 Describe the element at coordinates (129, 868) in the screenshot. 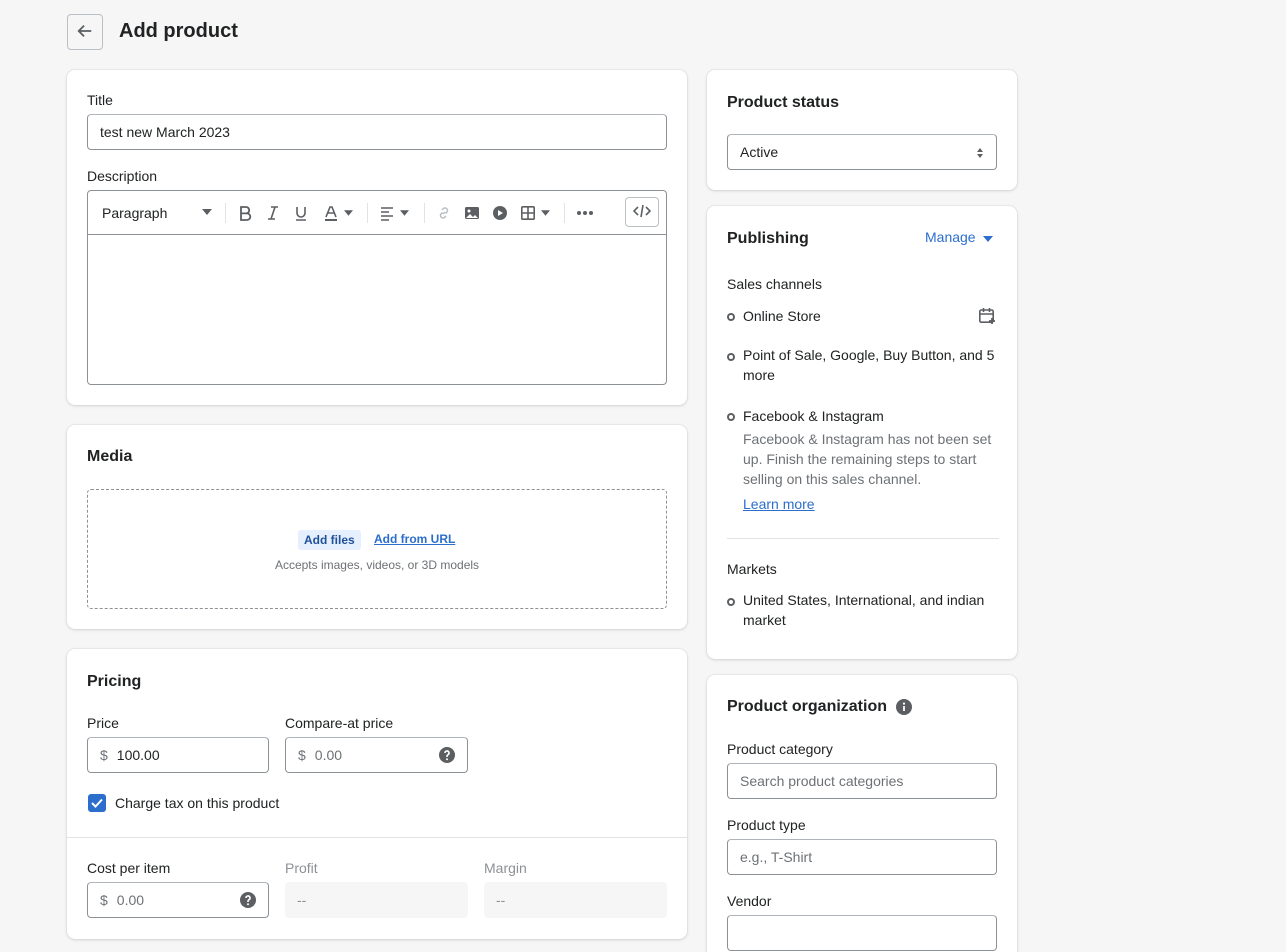

I see `cost-per-item-label: Cost per item` at that location.